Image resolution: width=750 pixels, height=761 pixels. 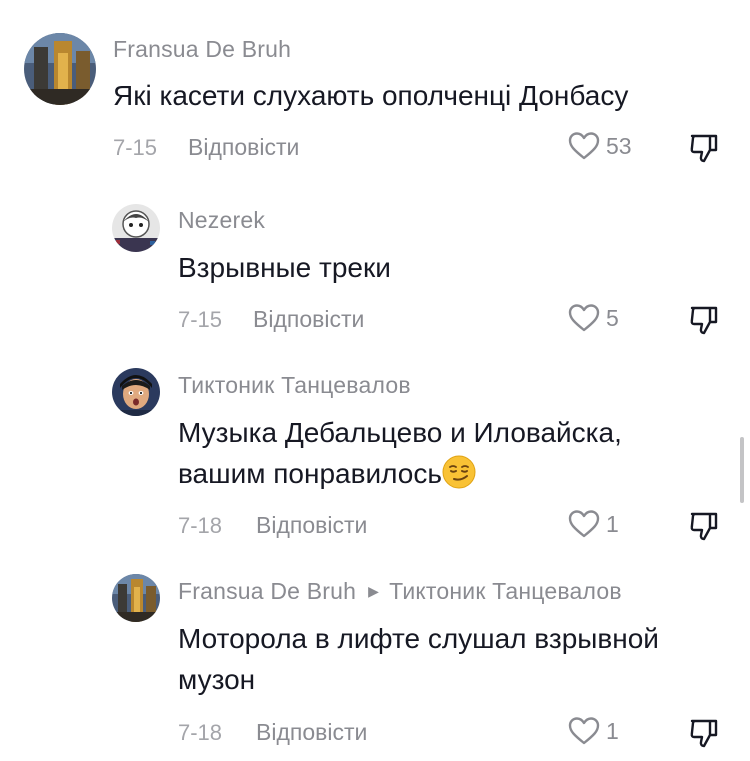 What do you see at coordinates (221, 220) in the screenshot?
I see `comment-author: Nezerek` at bounding box center [221, 220].